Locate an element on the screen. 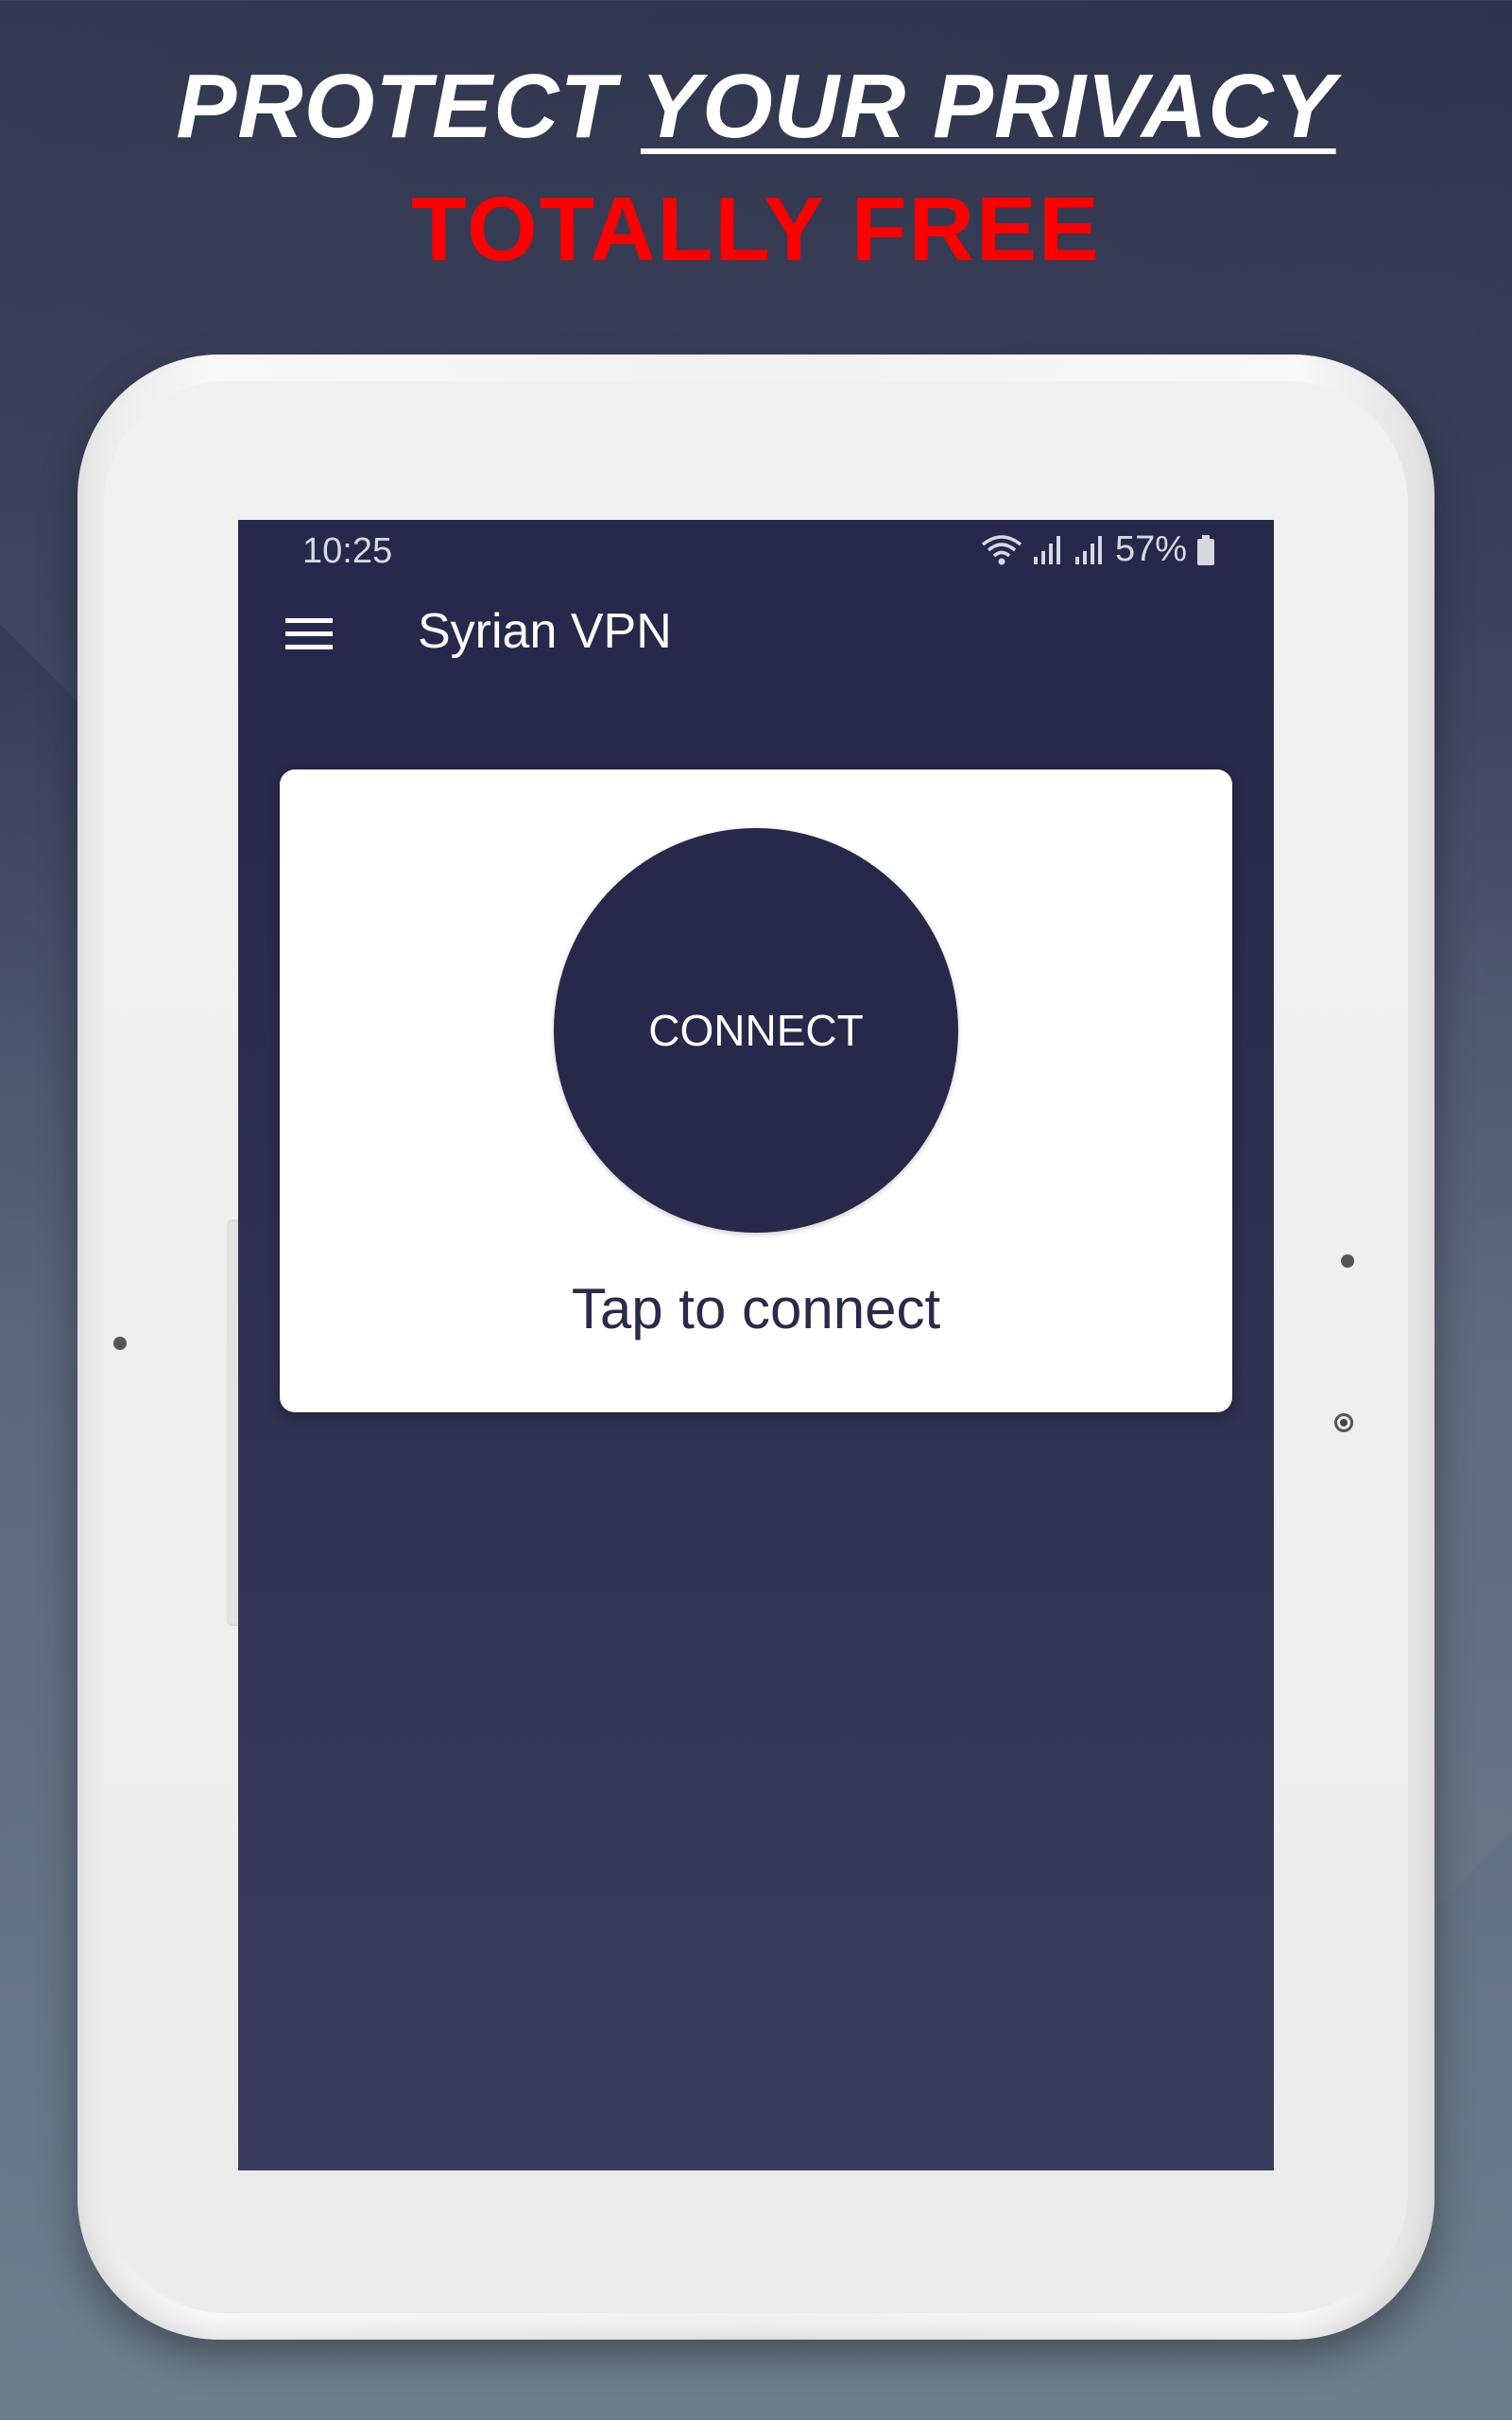  headline-part-protect: PROTECT is located at coordinates (408, 107).